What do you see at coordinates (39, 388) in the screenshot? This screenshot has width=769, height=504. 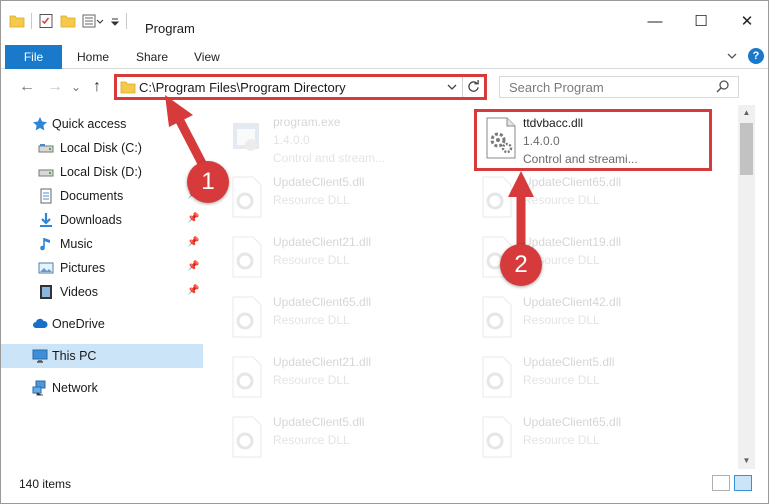 I see `network-icon` at bounding box center [39, 388].